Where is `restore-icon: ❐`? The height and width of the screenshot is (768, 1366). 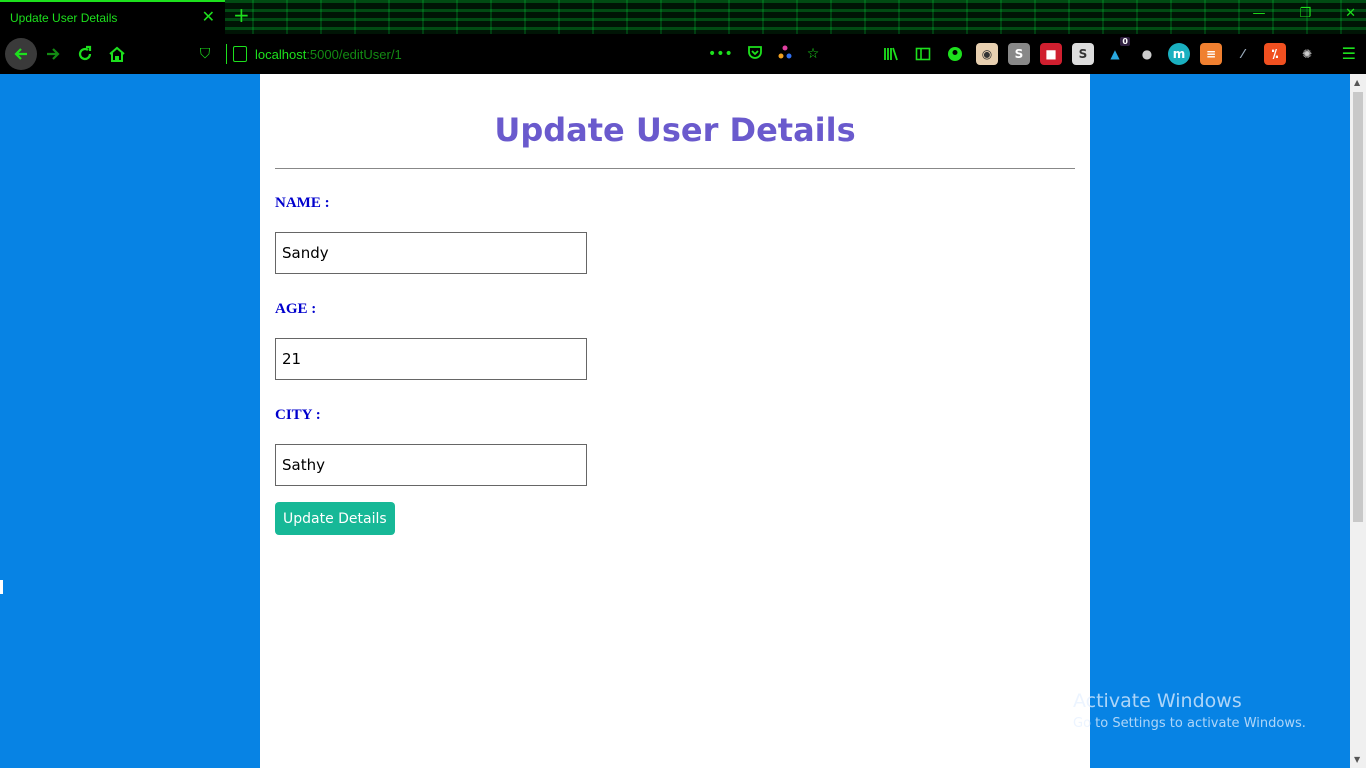 restore-icon: ❐ is located at coordinates (1305, 13).